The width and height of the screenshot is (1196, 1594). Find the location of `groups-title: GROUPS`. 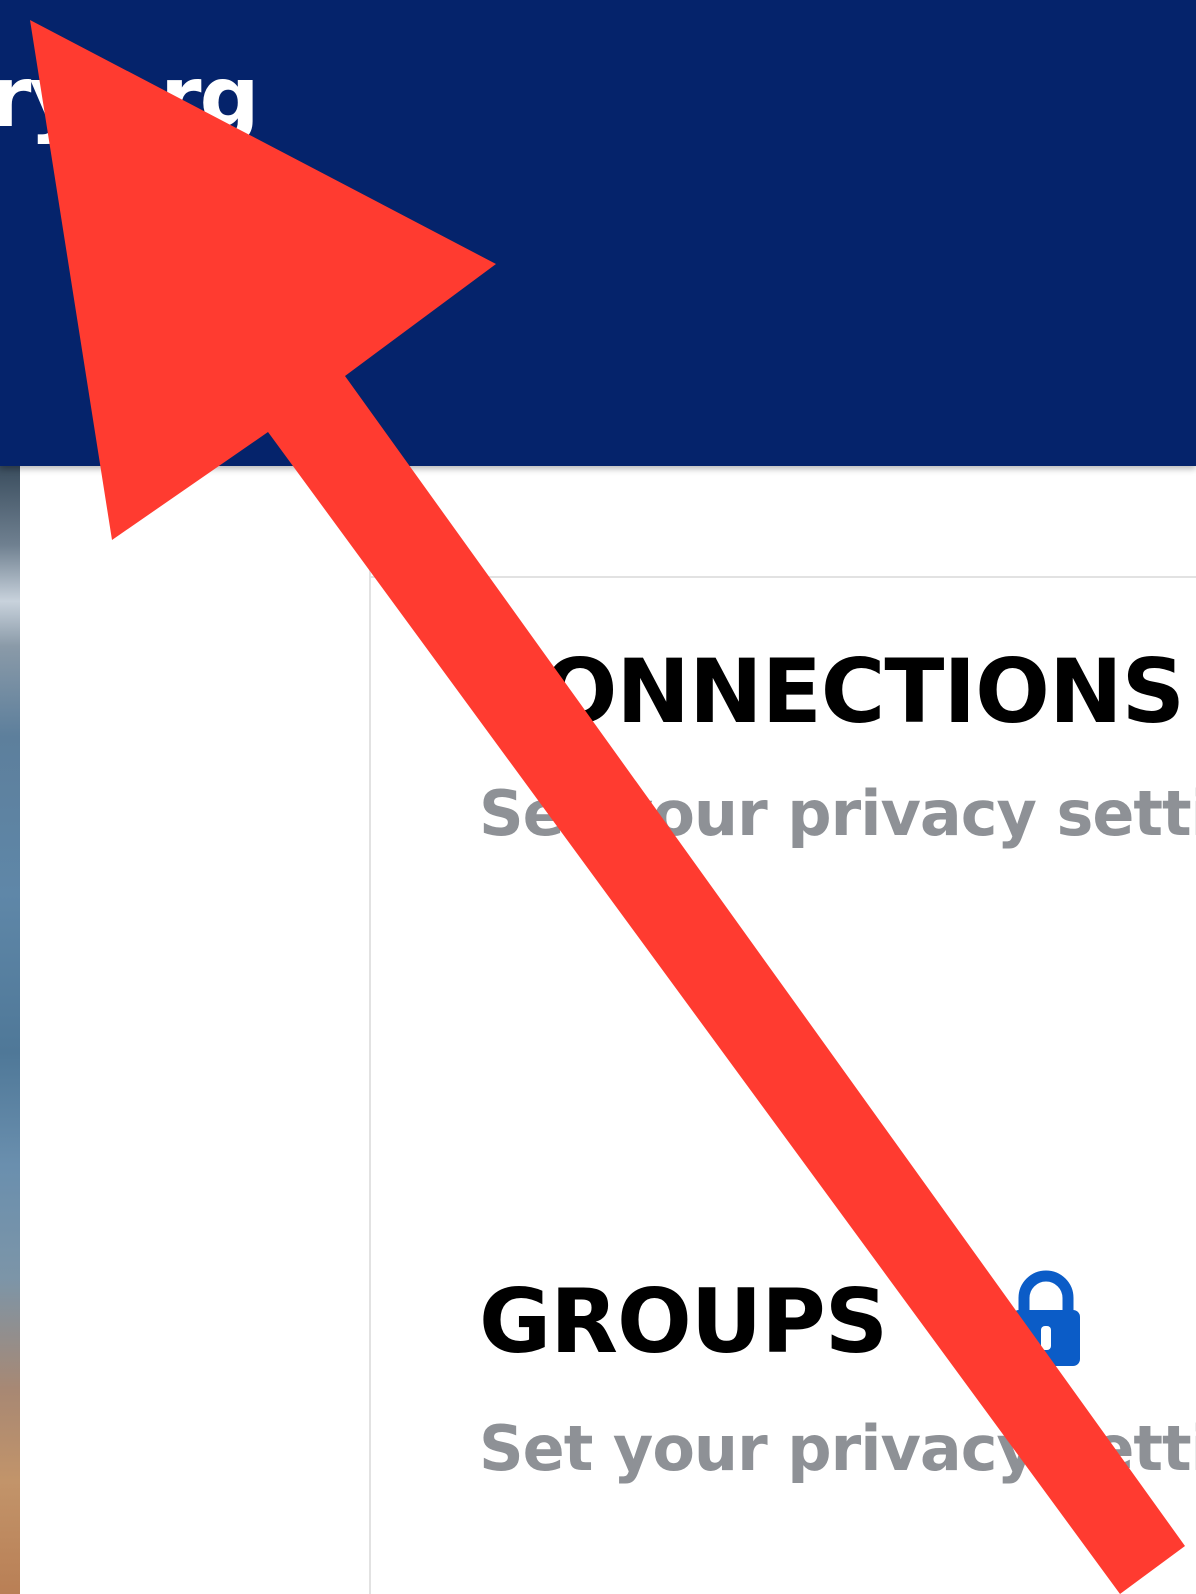

groups-title: GROUPS is located at coordinates (683, 1321).